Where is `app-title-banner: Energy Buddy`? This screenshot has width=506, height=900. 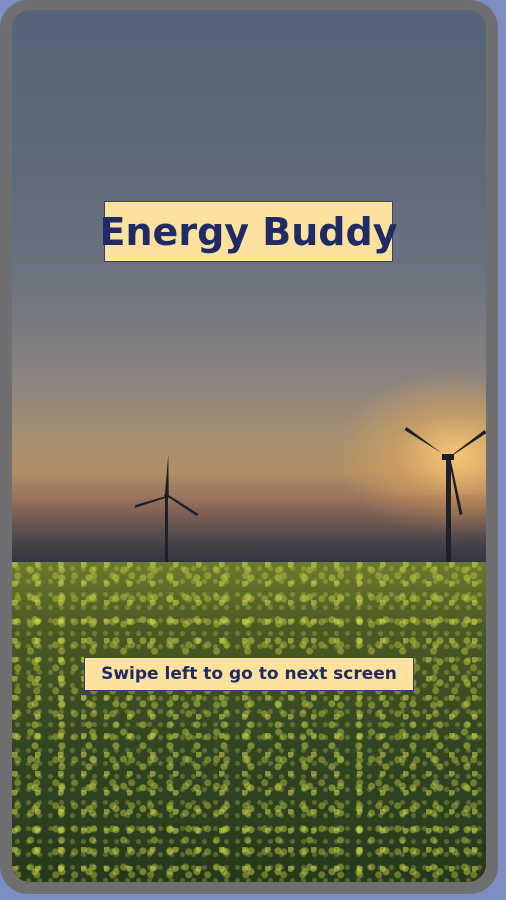
app-title-banner: Energy Buddy is located at coordinates (248, 231).